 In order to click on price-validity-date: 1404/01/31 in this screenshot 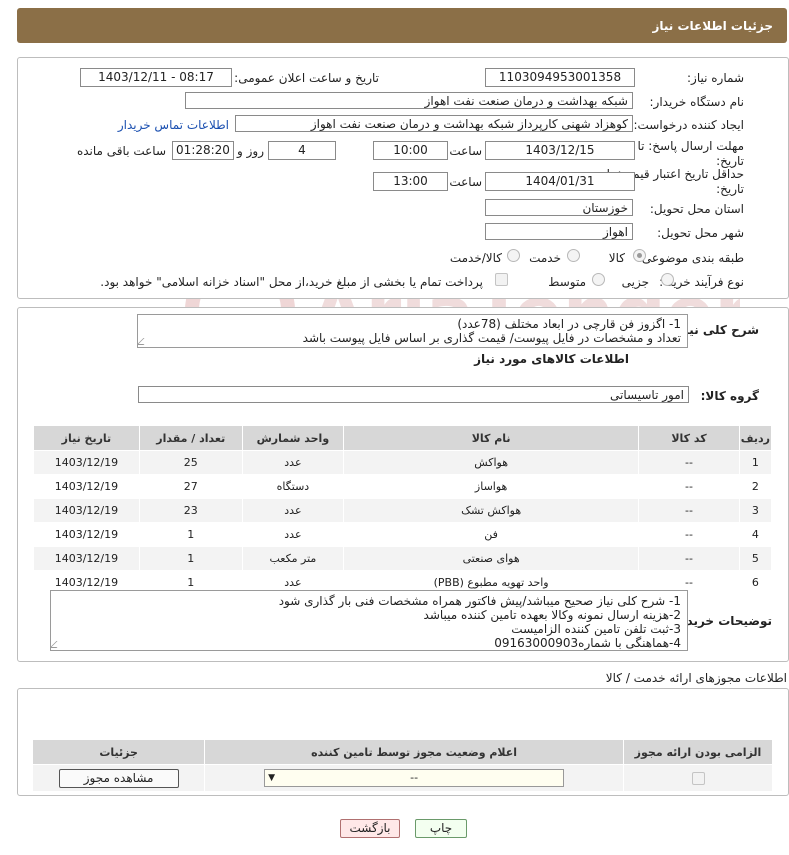, I will do `click(560, 181)`.